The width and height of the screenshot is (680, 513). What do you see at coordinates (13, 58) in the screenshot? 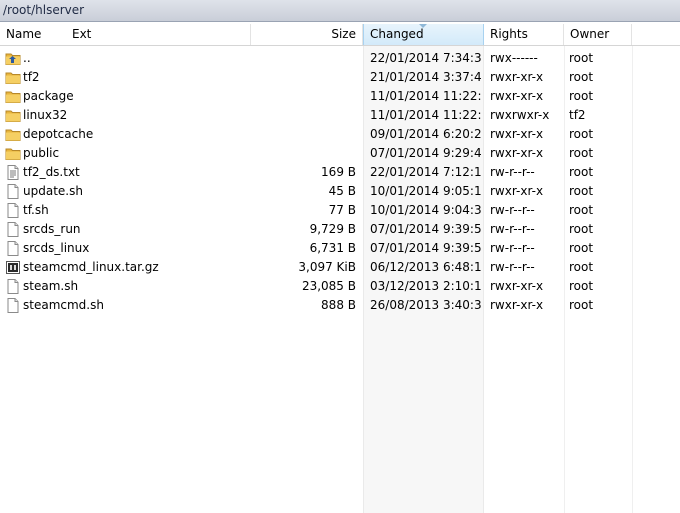
I see `parent-dir-icon` at bounding box center [13, 58].